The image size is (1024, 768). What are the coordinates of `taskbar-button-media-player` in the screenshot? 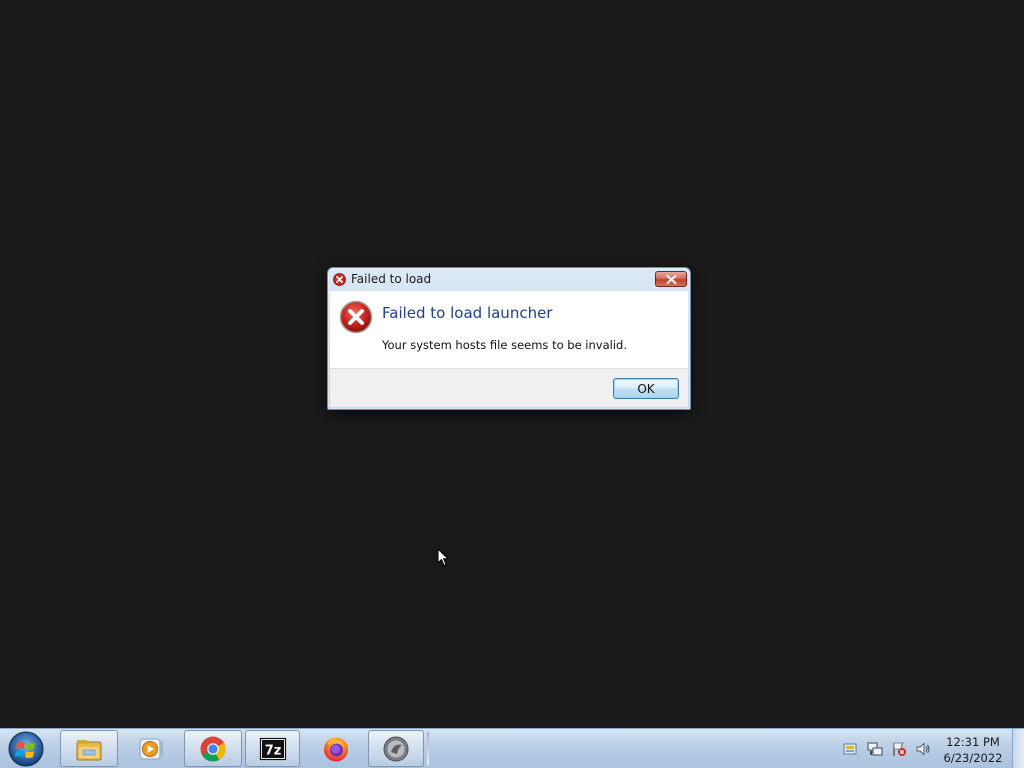 It's located at (151, 748).